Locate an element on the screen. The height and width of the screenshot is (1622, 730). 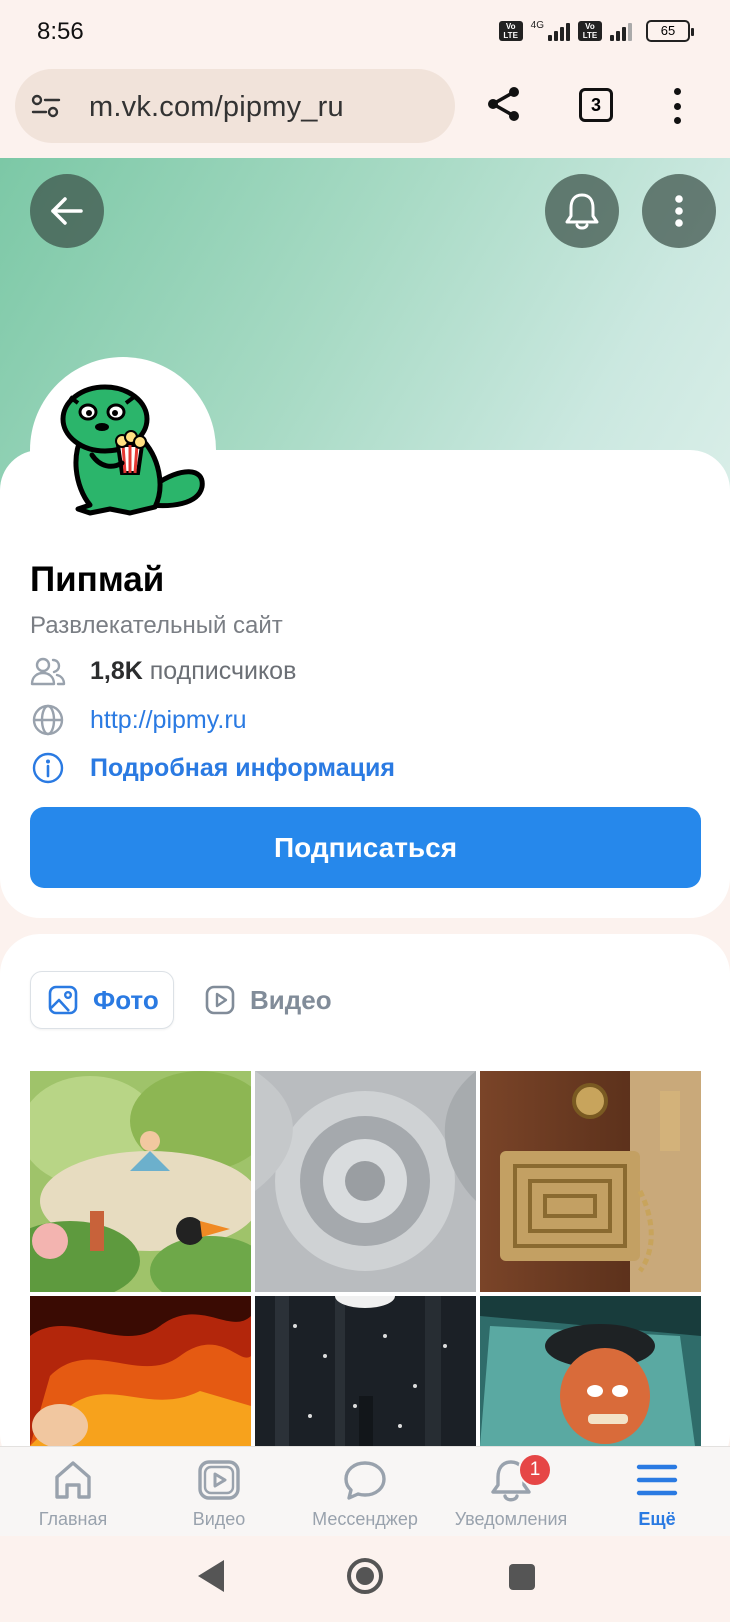
system-recents-icon is located at coordinates (522, 1577).